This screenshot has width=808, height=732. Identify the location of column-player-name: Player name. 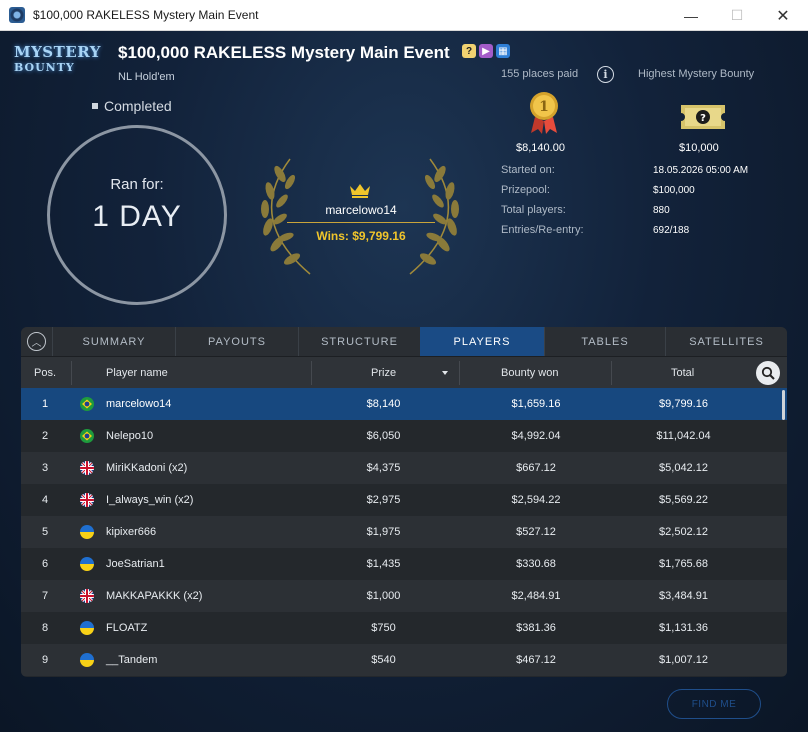
(137, 373).